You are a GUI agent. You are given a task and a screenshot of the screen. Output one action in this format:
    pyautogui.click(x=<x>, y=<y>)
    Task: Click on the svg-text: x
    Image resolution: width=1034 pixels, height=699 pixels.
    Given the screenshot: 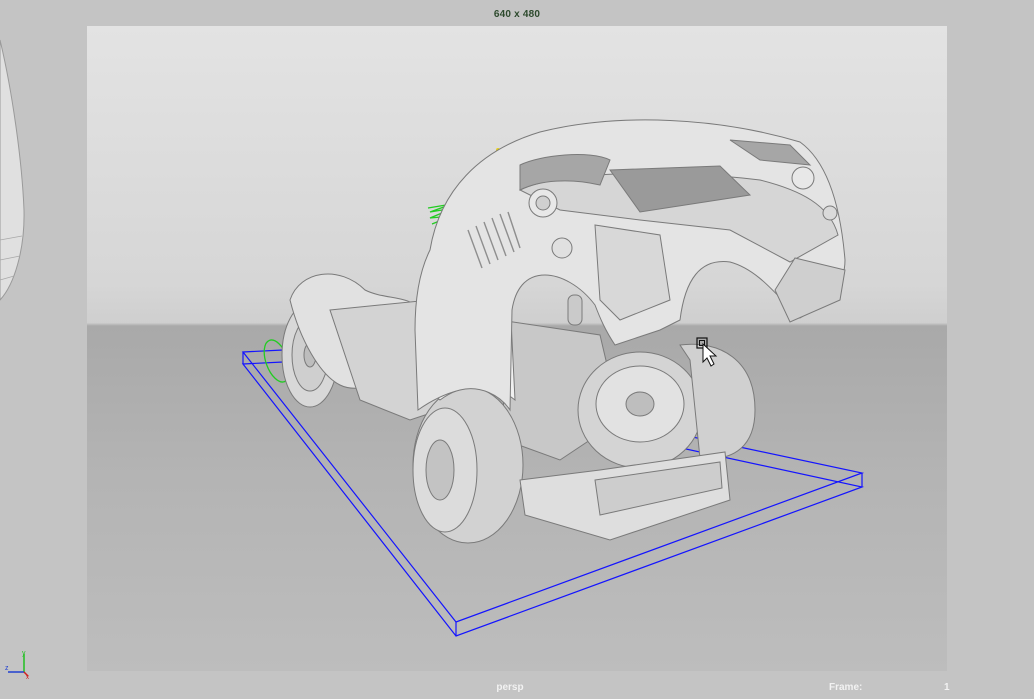 What is the action you would take?
    pyautogui.click(x=27, y=677)
    